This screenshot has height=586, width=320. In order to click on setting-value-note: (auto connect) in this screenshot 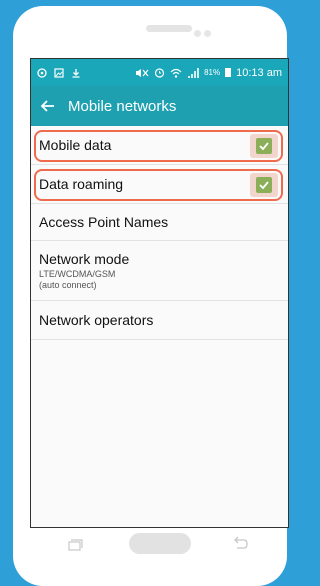, I will do `click(68, 284)`.